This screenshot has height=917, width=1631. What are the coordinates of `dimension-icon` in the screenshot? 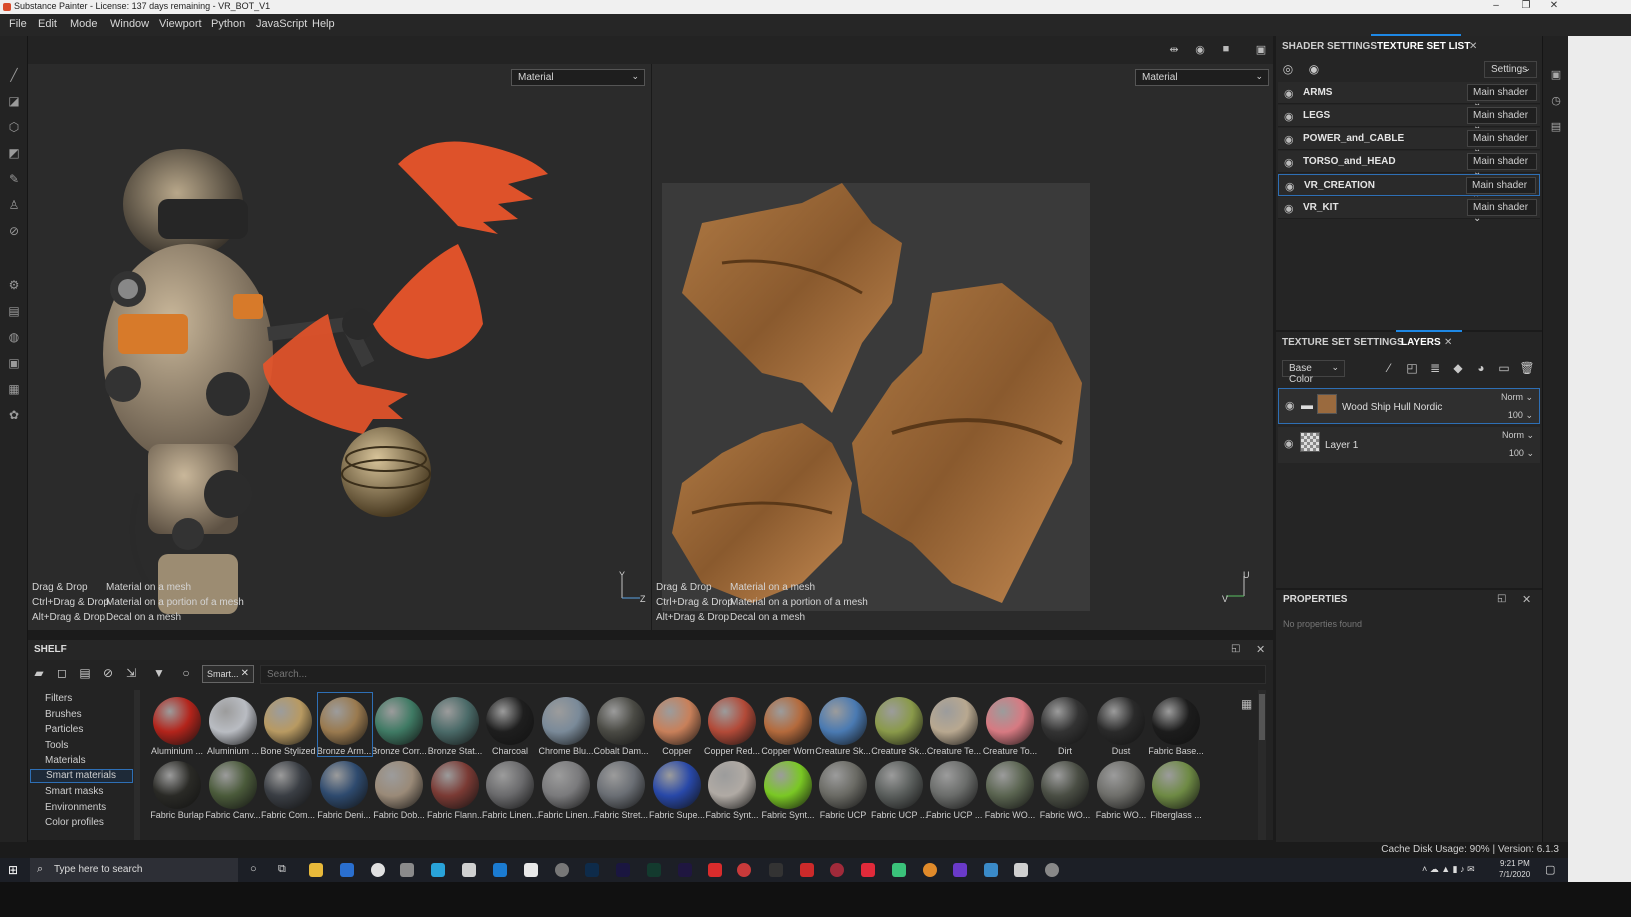 It's located at (654, 870).